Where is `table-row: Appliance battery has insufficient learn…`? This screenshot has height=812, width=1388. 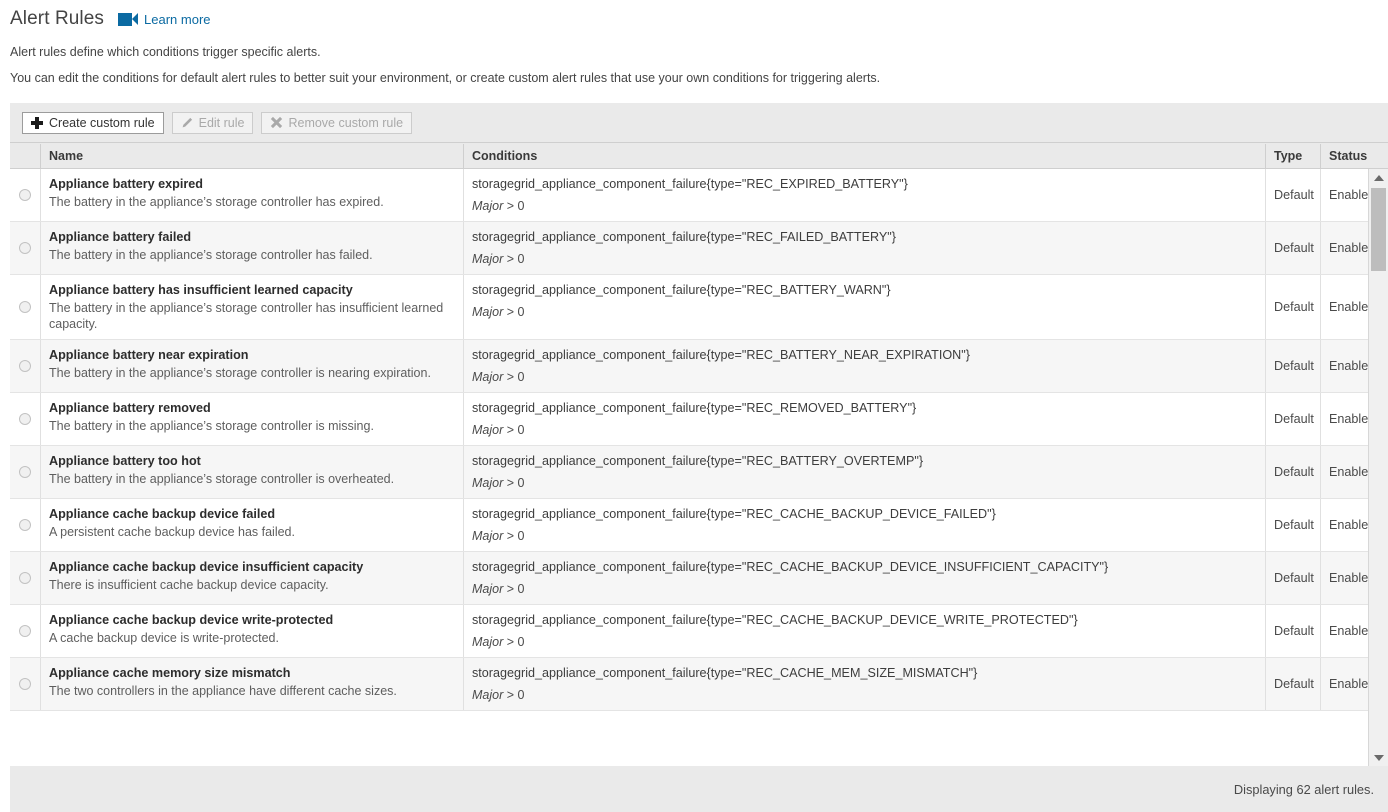 table-row: Appliance battery has insufficient learn… is located at coordinates (699, 307).